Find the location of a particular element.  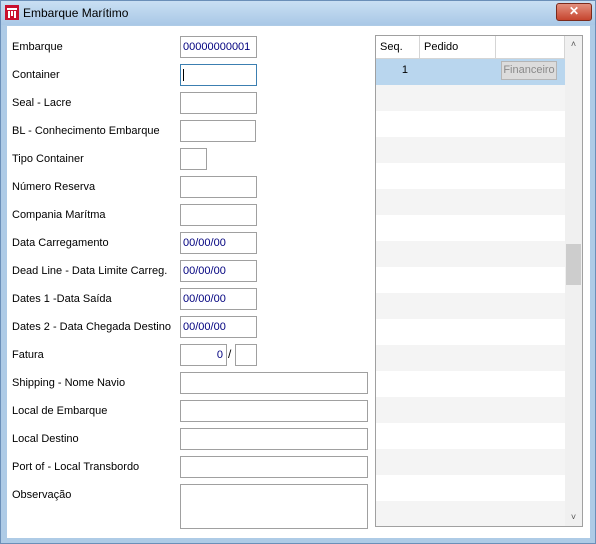

tipo-container-field is located at coordinates (193, 159).